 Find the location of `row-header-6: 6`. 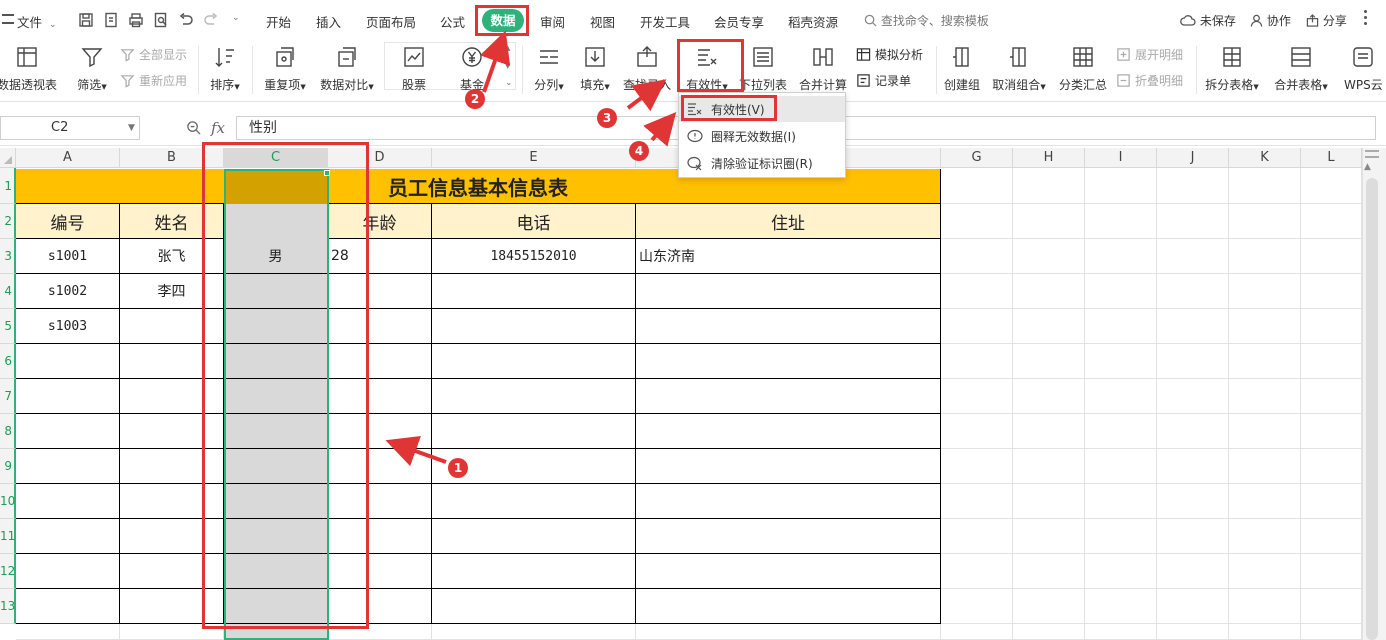

row-header-6: 6 is located at coordinates (8, 361).